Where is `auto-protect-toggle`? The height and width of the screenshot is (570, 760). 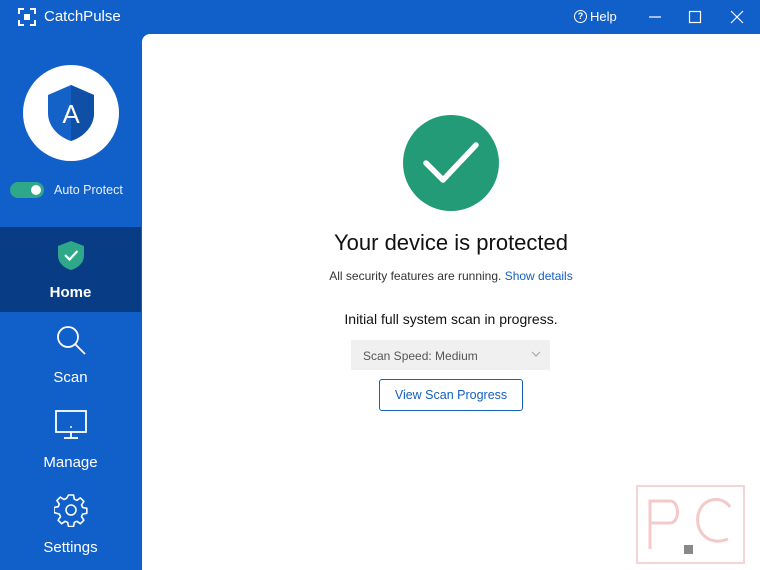 auto-protect-toggle is located at coordinates (27, 190).